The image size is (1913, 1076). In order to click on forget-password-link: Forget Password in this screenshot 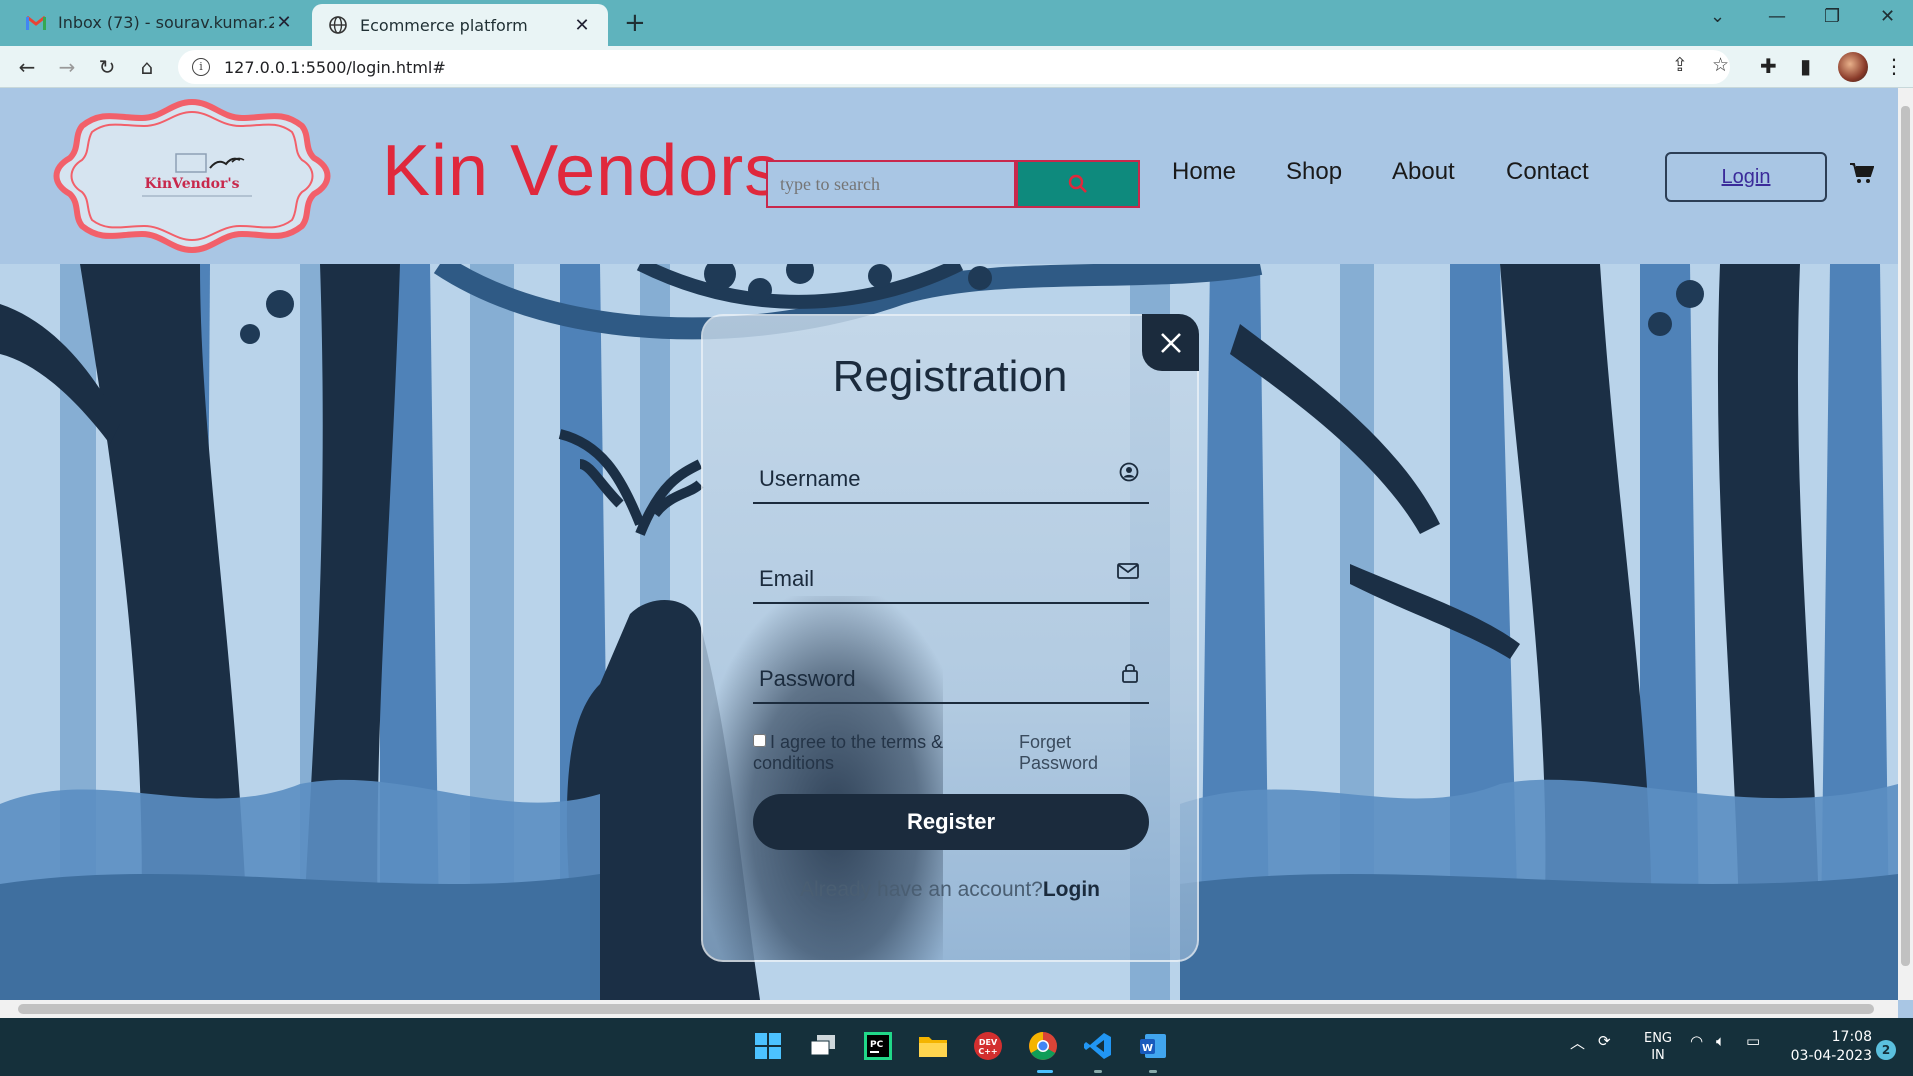, I will do `click(1074, 753)`.